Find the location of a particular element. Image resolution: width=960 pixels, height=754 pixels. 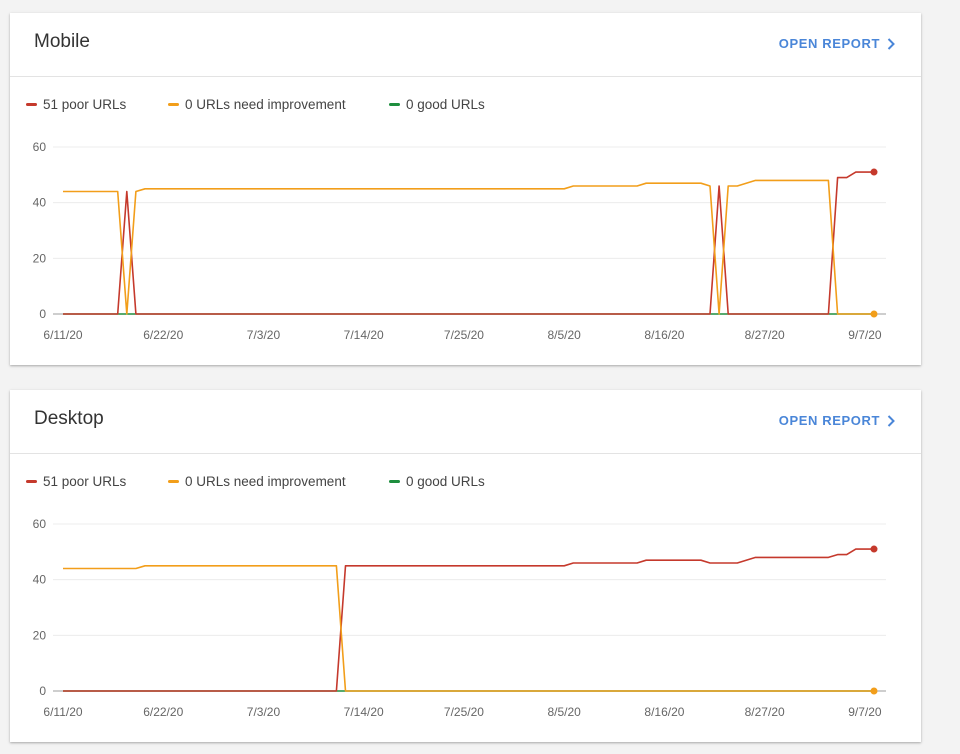

card-header: Mobile OPEN REPORT is located at coordinates (465, 45).